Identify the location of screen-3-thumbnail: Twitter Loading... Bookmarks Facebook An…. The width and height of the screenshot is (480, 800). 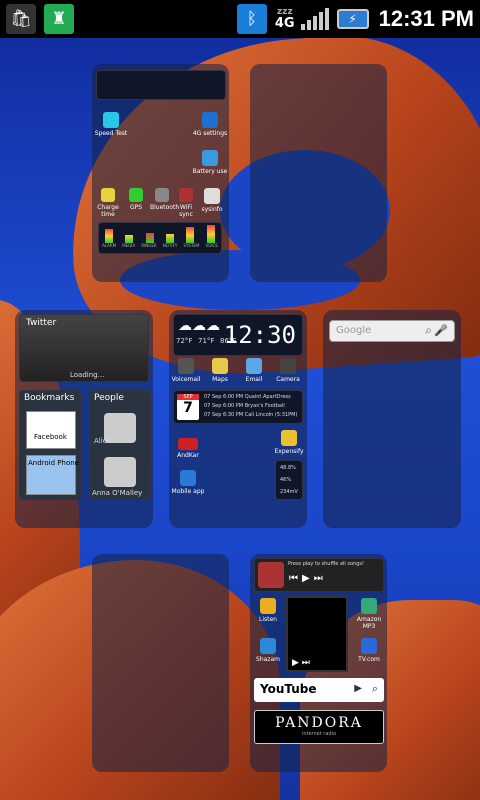
(84, 419).